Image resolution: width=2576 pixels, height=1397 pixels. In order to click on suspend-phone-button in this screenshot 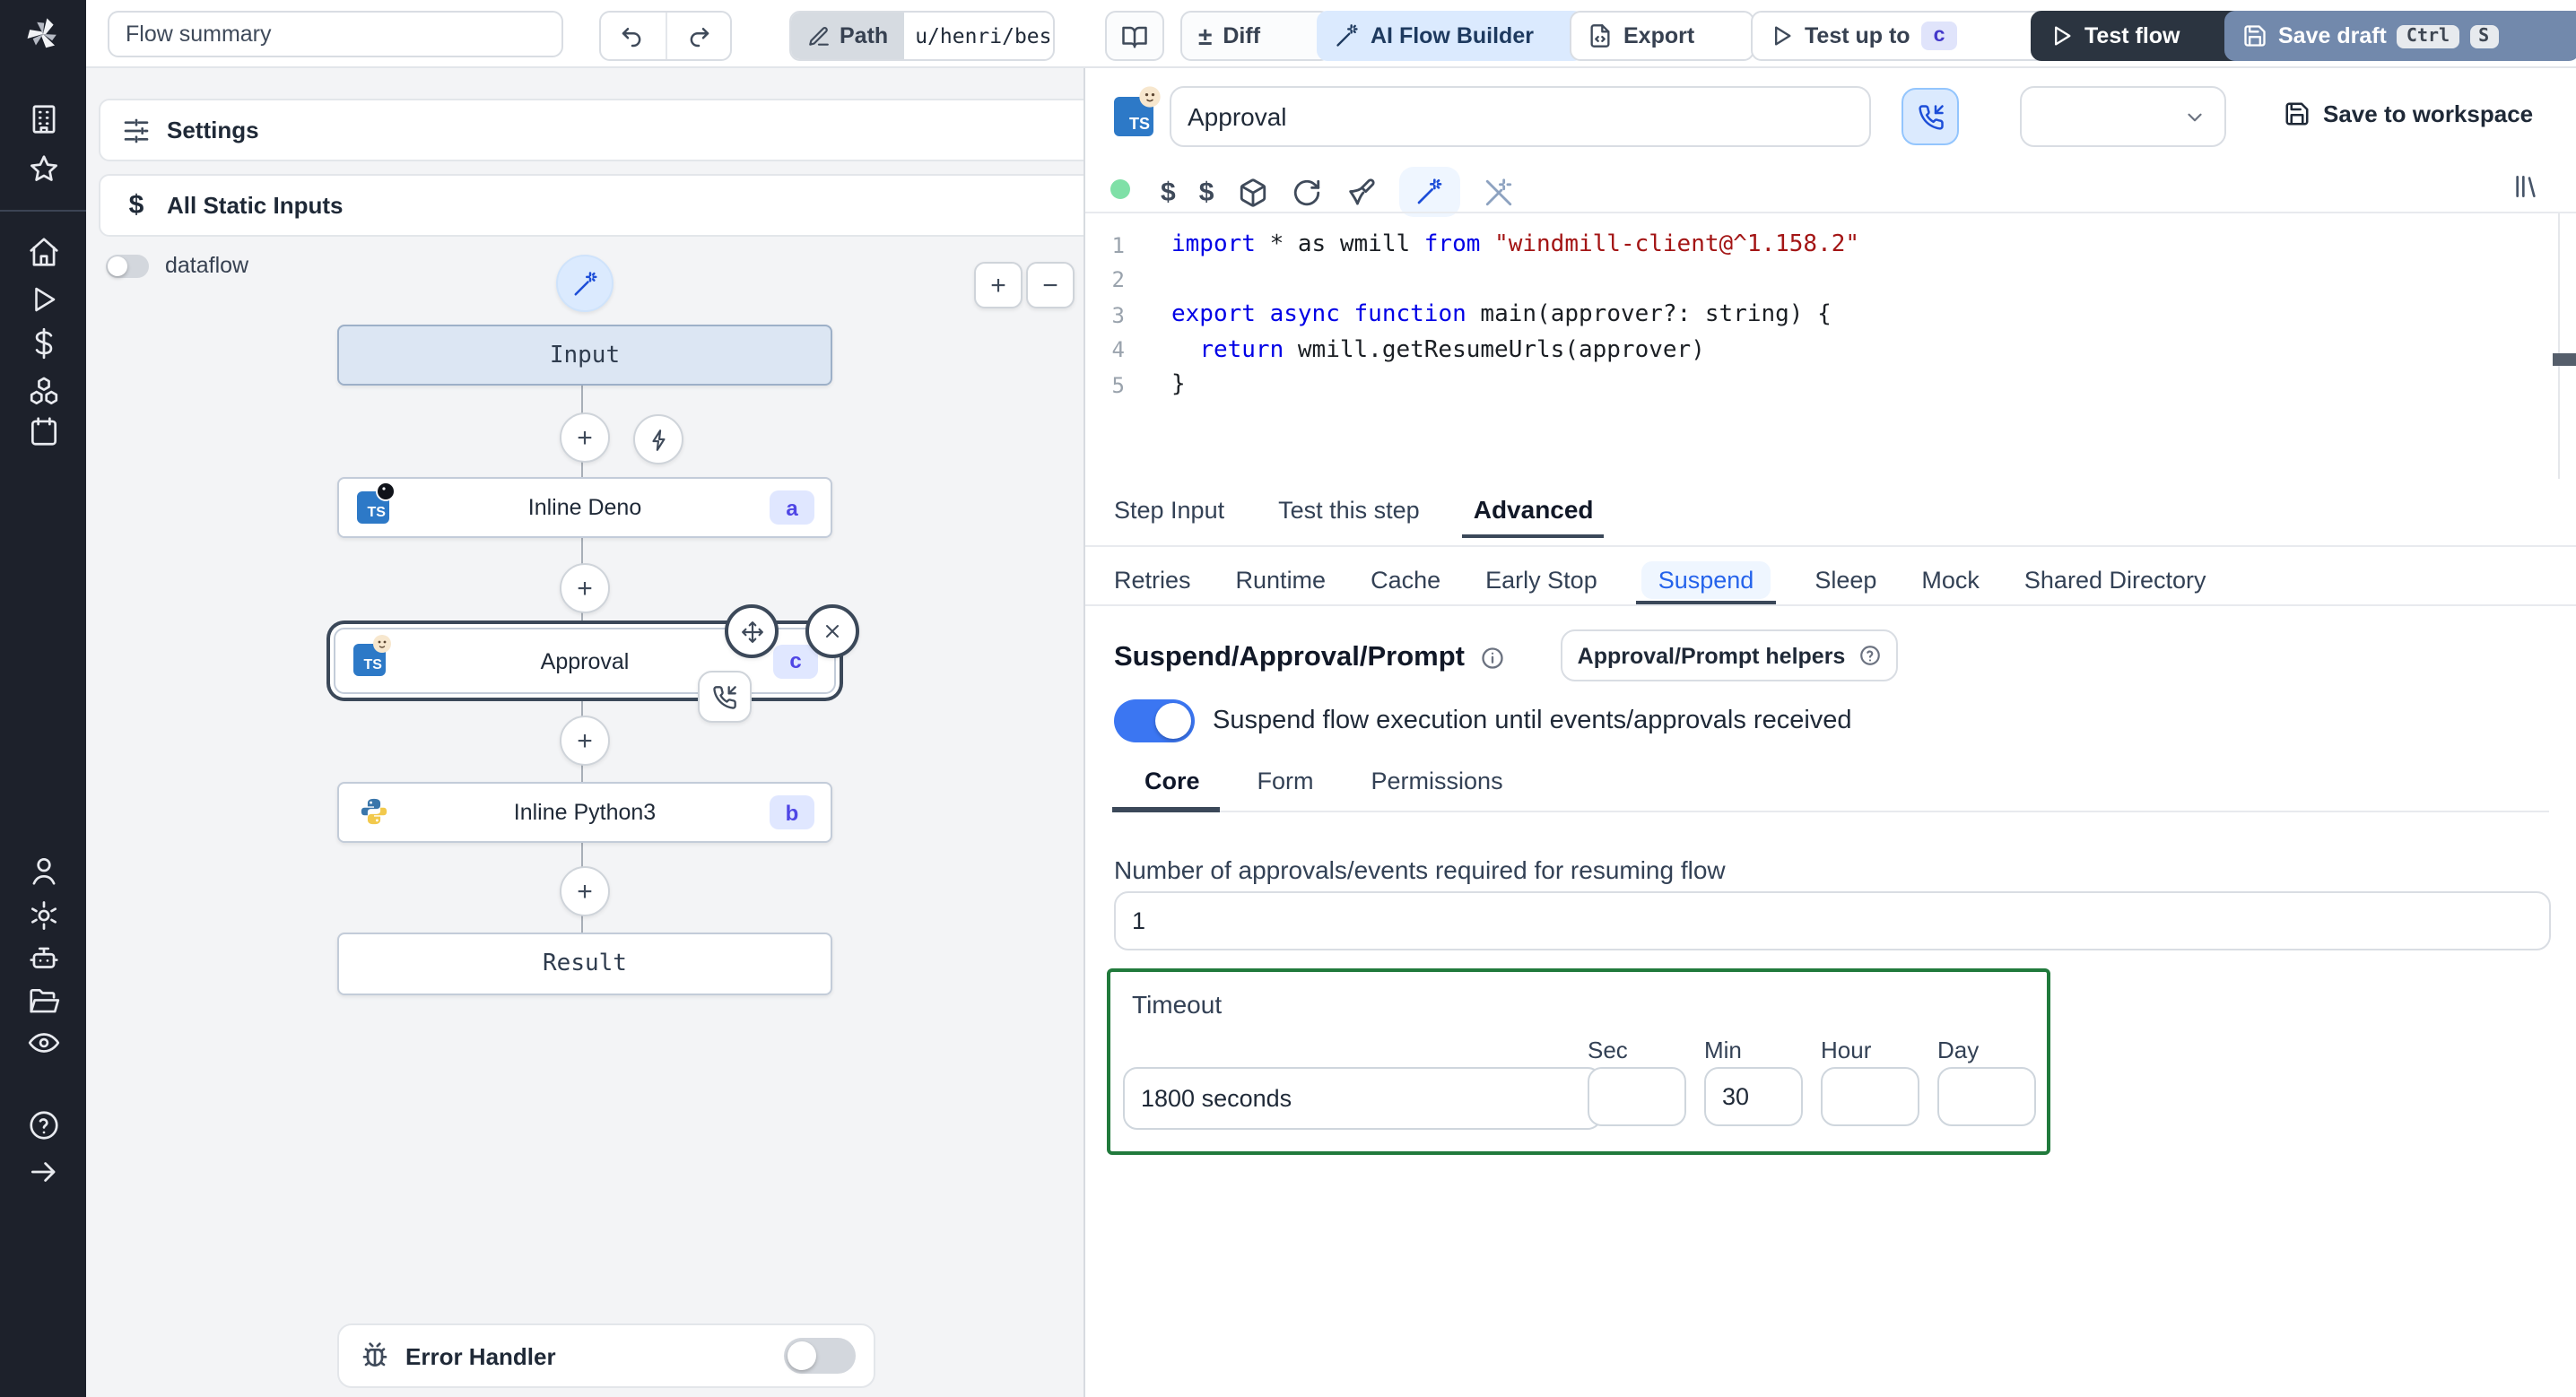, I will do `click(1930, 116)`.